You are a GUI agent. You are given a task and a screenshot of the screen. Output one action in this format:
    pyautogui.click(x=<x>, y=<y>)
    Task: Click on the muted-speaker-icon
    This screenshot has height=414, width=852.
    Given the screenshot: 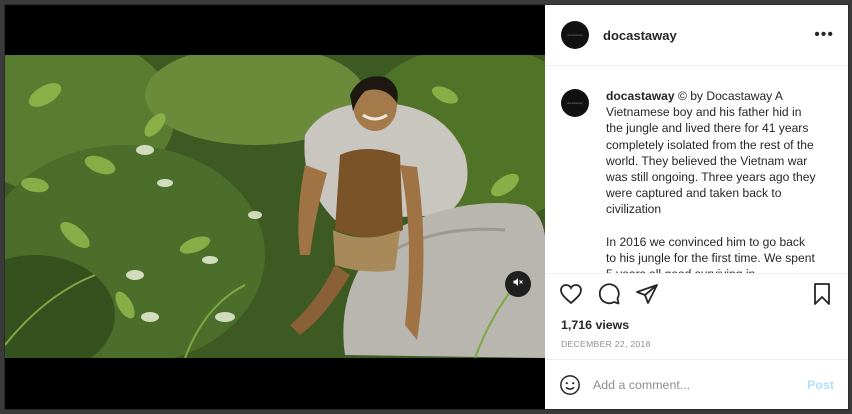 What is the action you would take?
    pyautogui.click(x=518, y=284)
    